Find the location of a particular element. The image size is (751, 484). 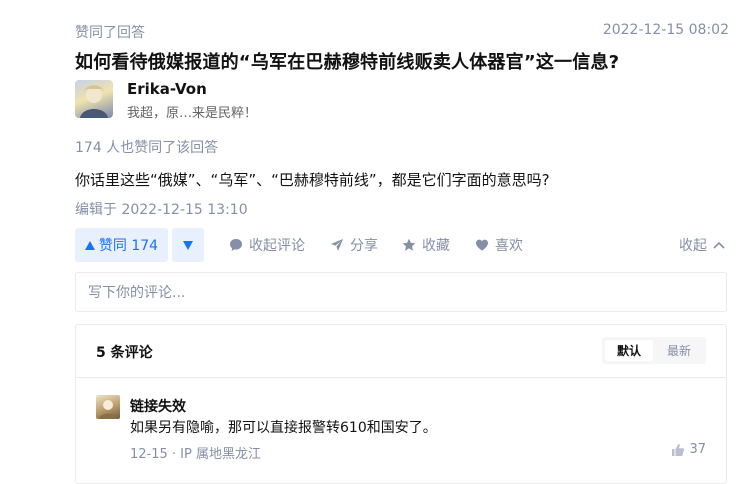

sort-default-button: 默认 is located at coordinates (629, 350).